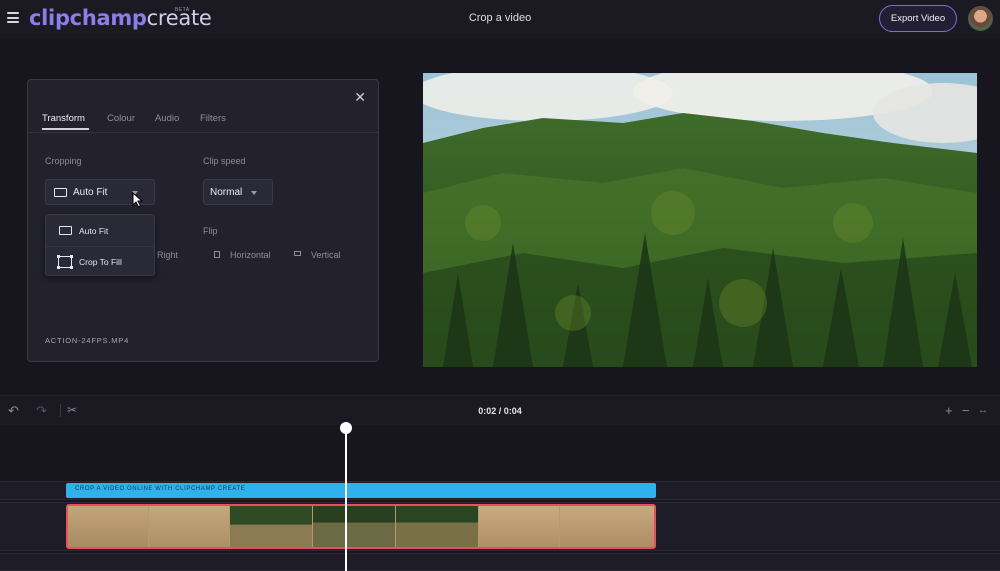  I want to click on tab-colour: Colour, so click(121, 118).